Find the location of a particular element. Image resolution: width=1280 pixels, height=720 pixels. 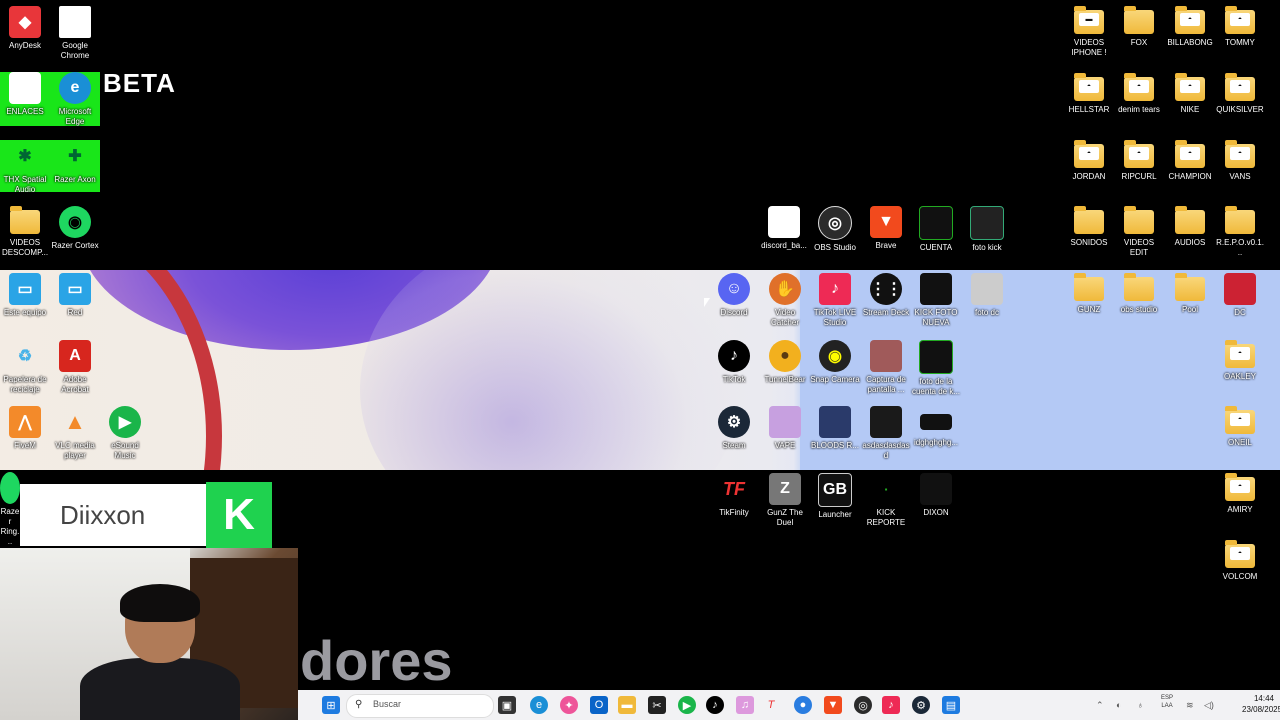

desktop-icon-esound: ▶ eSound Music is located at coordinates (125, 433).